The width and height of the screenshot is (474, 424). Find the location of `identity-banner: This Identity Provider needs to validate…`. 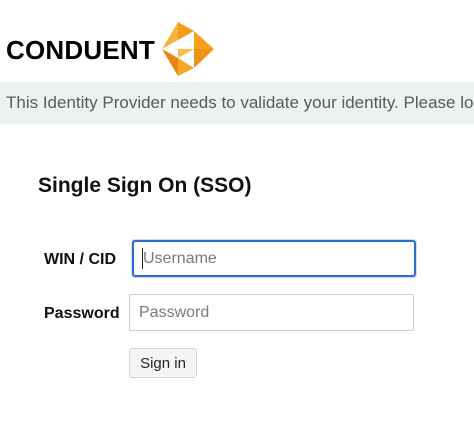

identity-banner: This Identity Provider needs to validate… is located at coordinates (237, 103).